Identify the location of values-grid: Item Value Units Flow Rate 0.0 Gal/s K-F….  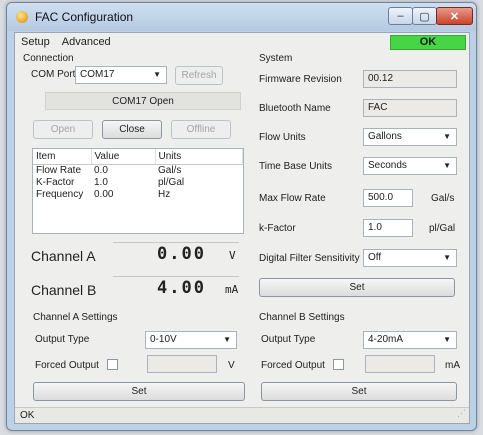
(138, 175).